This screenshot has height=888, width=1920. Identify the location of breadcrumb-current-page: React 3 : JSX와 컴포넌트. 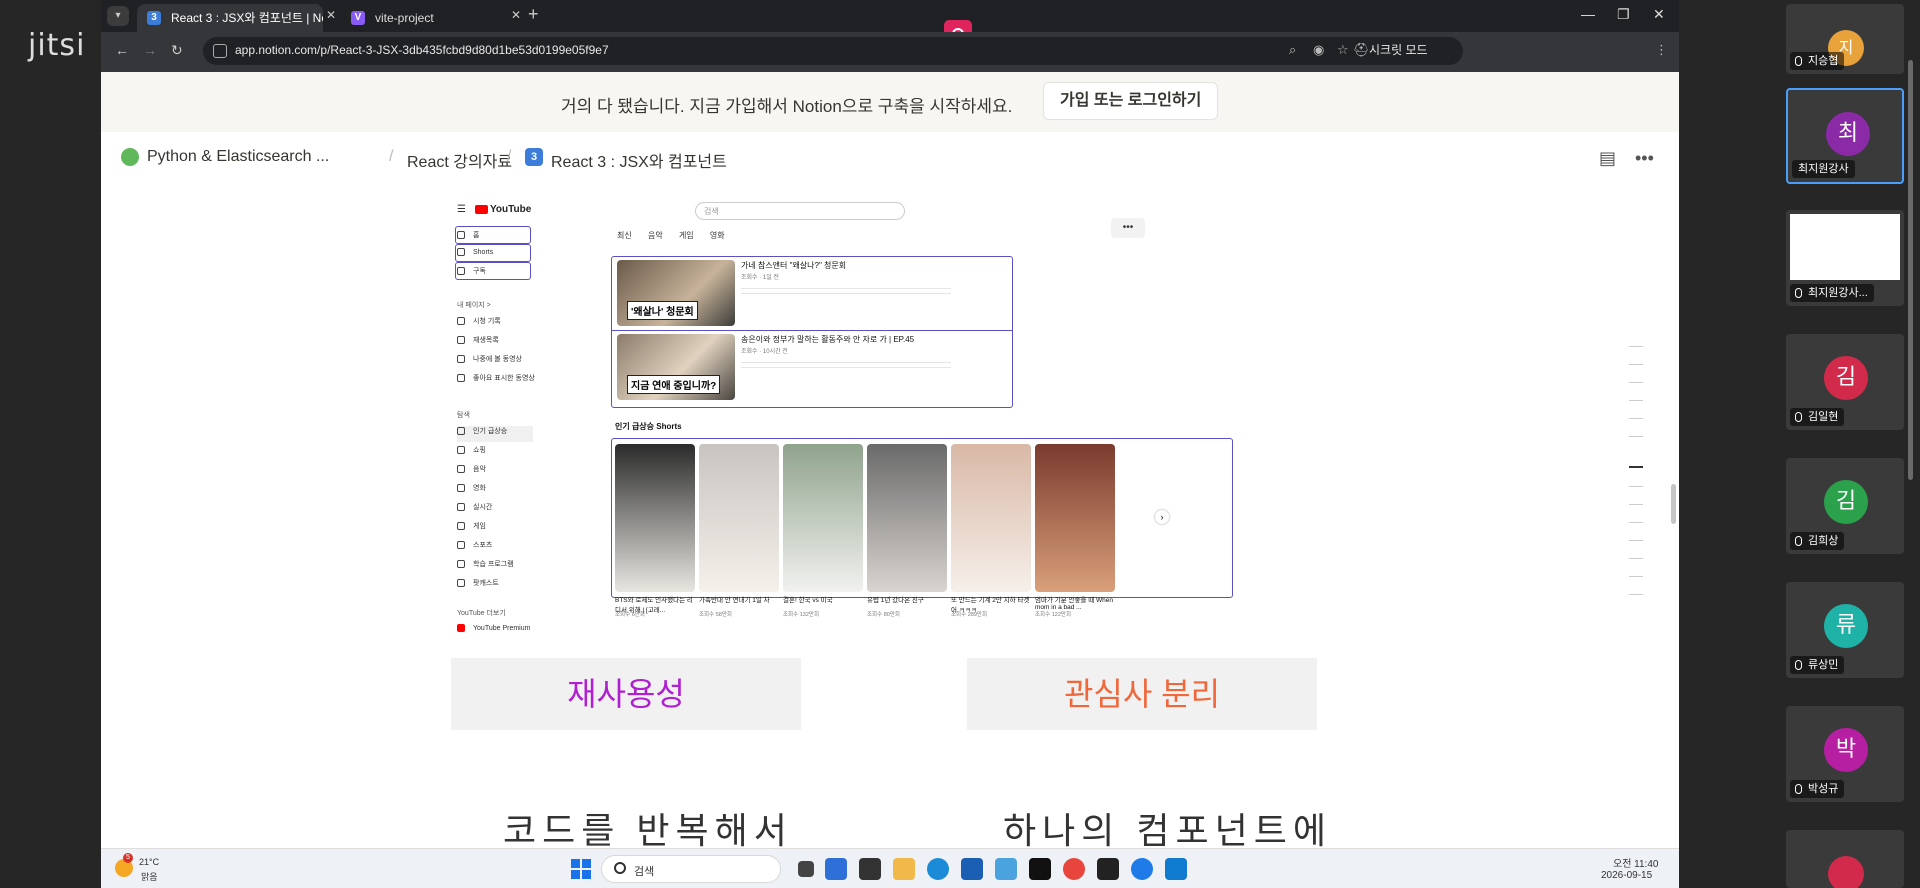
(639, 160).